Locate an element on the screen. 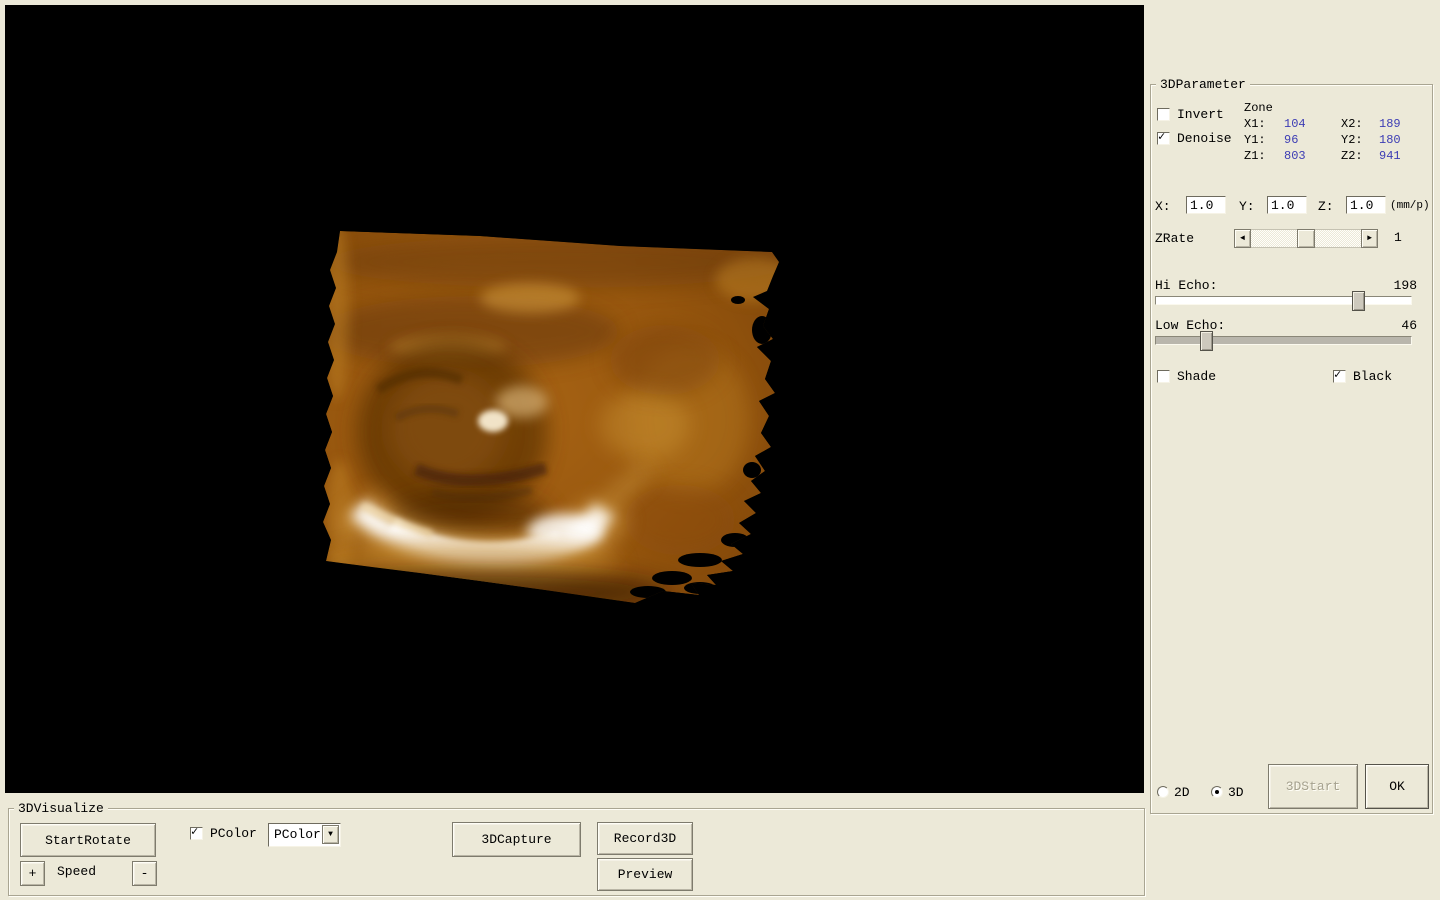 This screenshot has width=1440, height=900. scale-x-input is located at coordinates (1206, 205).